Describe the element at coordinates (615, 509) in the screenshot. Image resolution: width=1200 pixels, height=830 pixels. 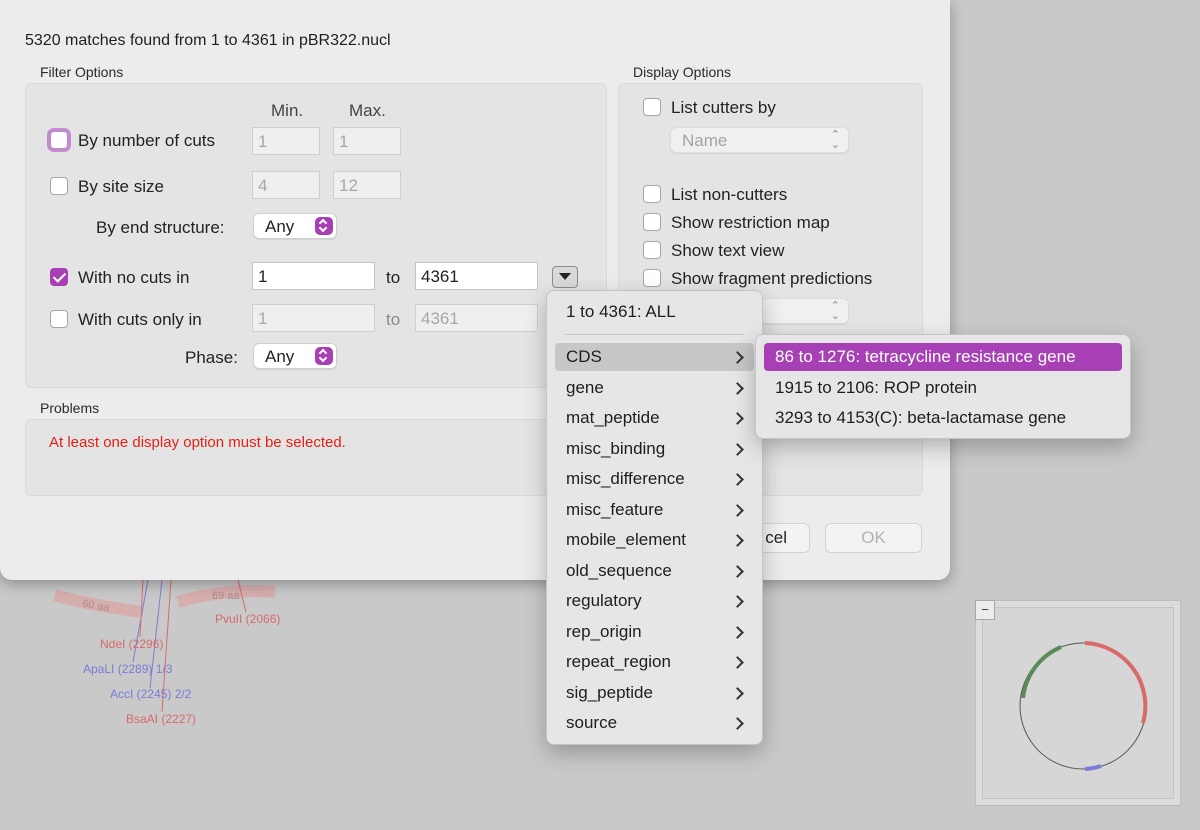
I see `menu-item-label: misc_feature` at that location.